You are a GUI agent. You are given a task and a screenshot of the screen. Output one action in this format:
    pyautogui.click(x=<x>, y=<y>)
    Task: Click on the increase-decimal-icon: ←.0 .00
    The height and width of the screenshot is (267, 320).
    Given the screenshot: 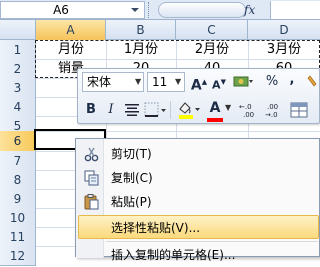 What is the action you would take?
    pyautogui.click(x=246, y=111)
    